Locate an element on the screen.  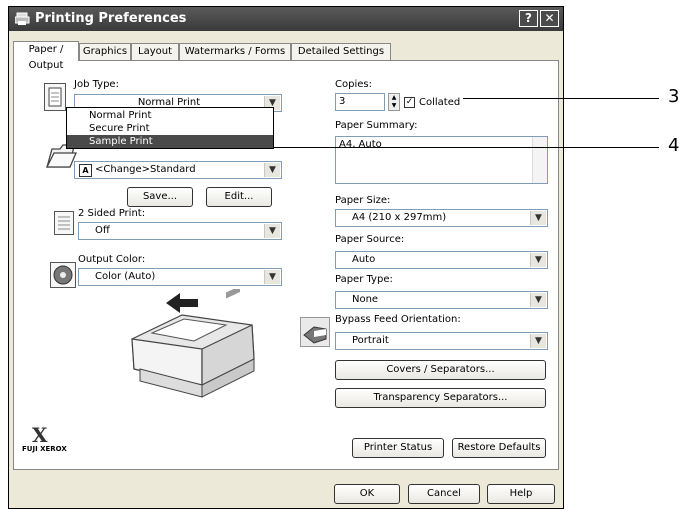
copies-value: 3 is located at coordinates (342, 101).